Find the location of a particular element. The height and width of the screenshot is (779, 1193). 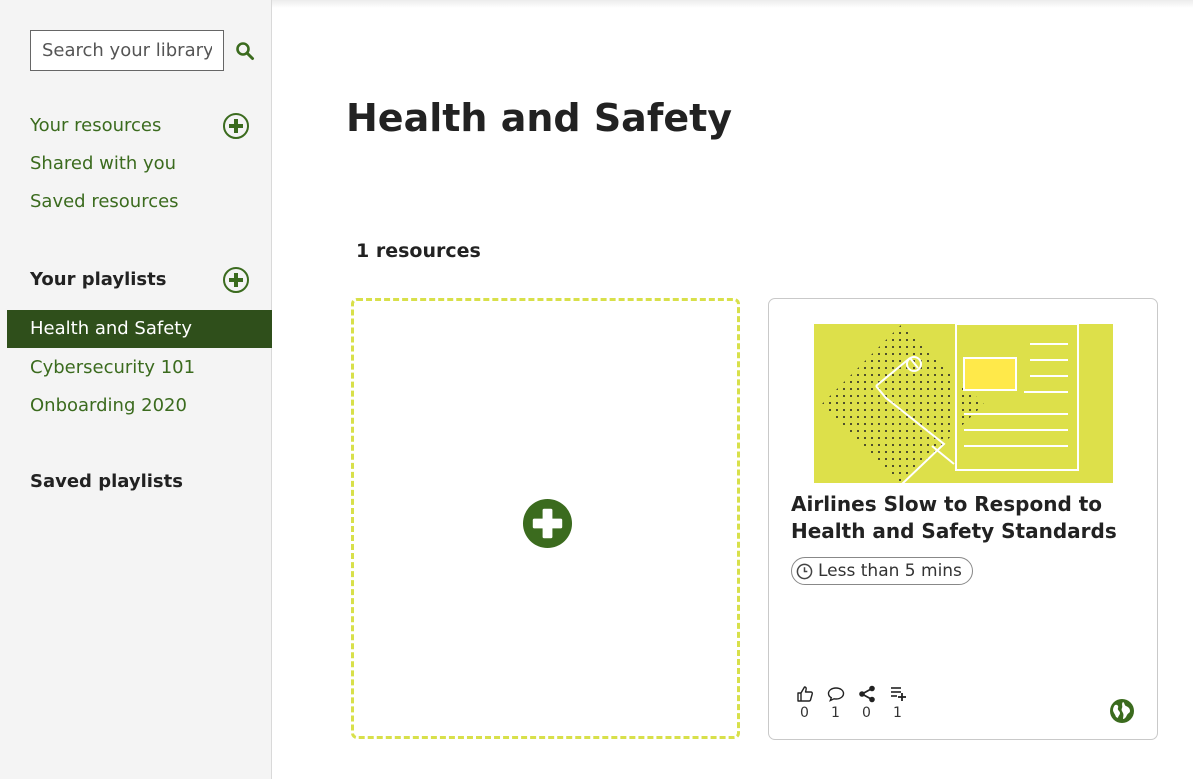

like-button: 0 is located at coordinates (804, 702).